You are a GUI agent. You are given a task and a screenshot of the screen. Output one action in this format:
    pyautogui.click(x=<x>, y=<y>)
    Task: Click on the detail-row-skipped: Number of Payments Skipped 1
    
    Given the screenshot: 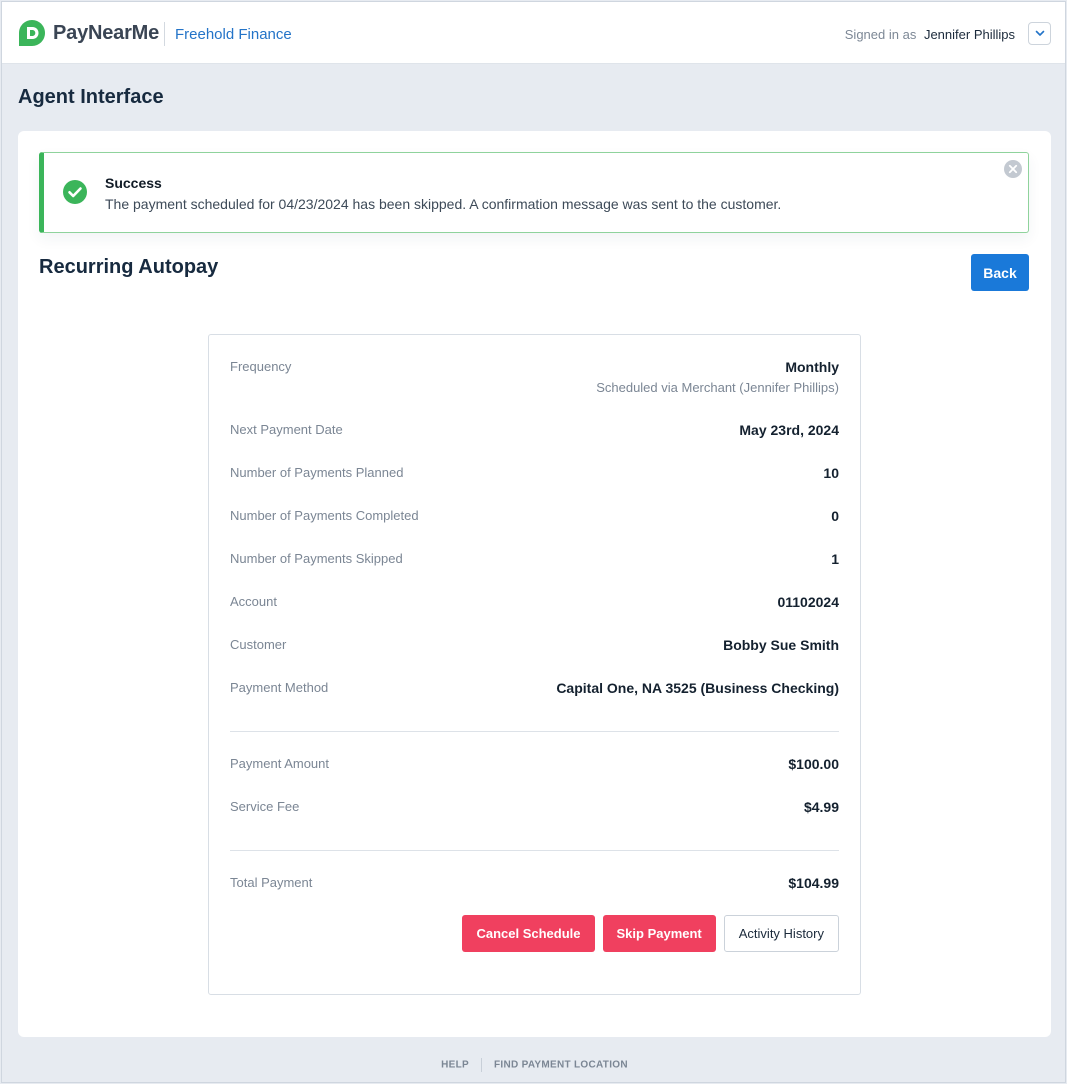 What is the action you would take?
    pyautogui.click(x=534, y=561)
    